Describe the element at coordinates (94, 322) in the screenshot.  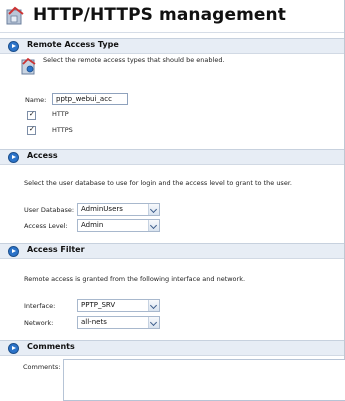
I see `network-value: all-nets` at that location.